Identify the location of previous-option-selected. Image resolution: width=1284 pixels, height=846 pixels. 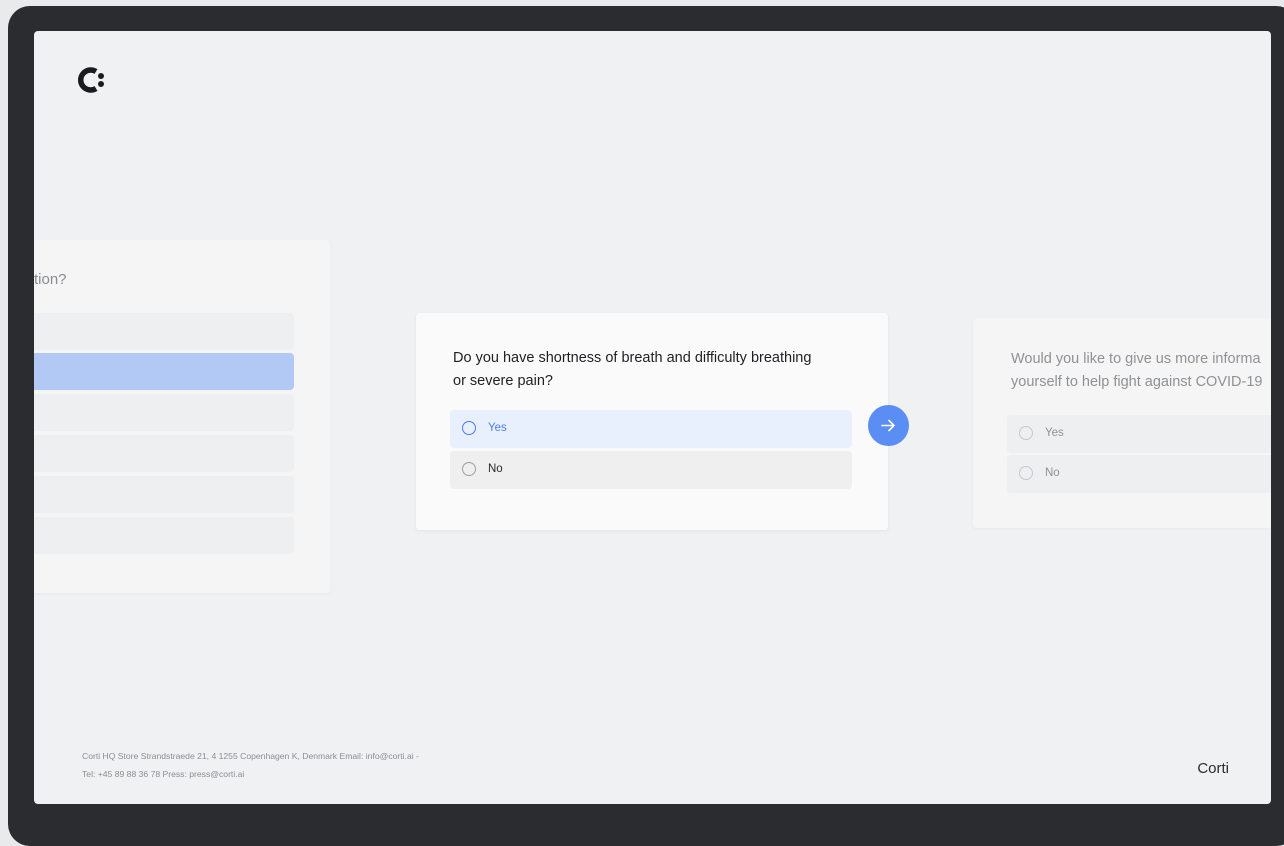
(164, 371).